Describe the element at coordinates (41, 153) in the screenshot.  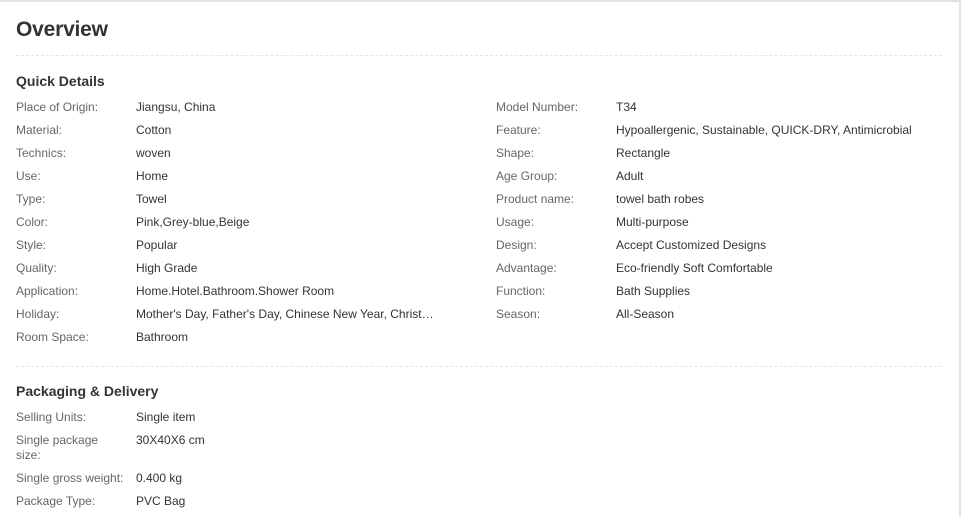
I see `detail-label: Technics:` at that location.